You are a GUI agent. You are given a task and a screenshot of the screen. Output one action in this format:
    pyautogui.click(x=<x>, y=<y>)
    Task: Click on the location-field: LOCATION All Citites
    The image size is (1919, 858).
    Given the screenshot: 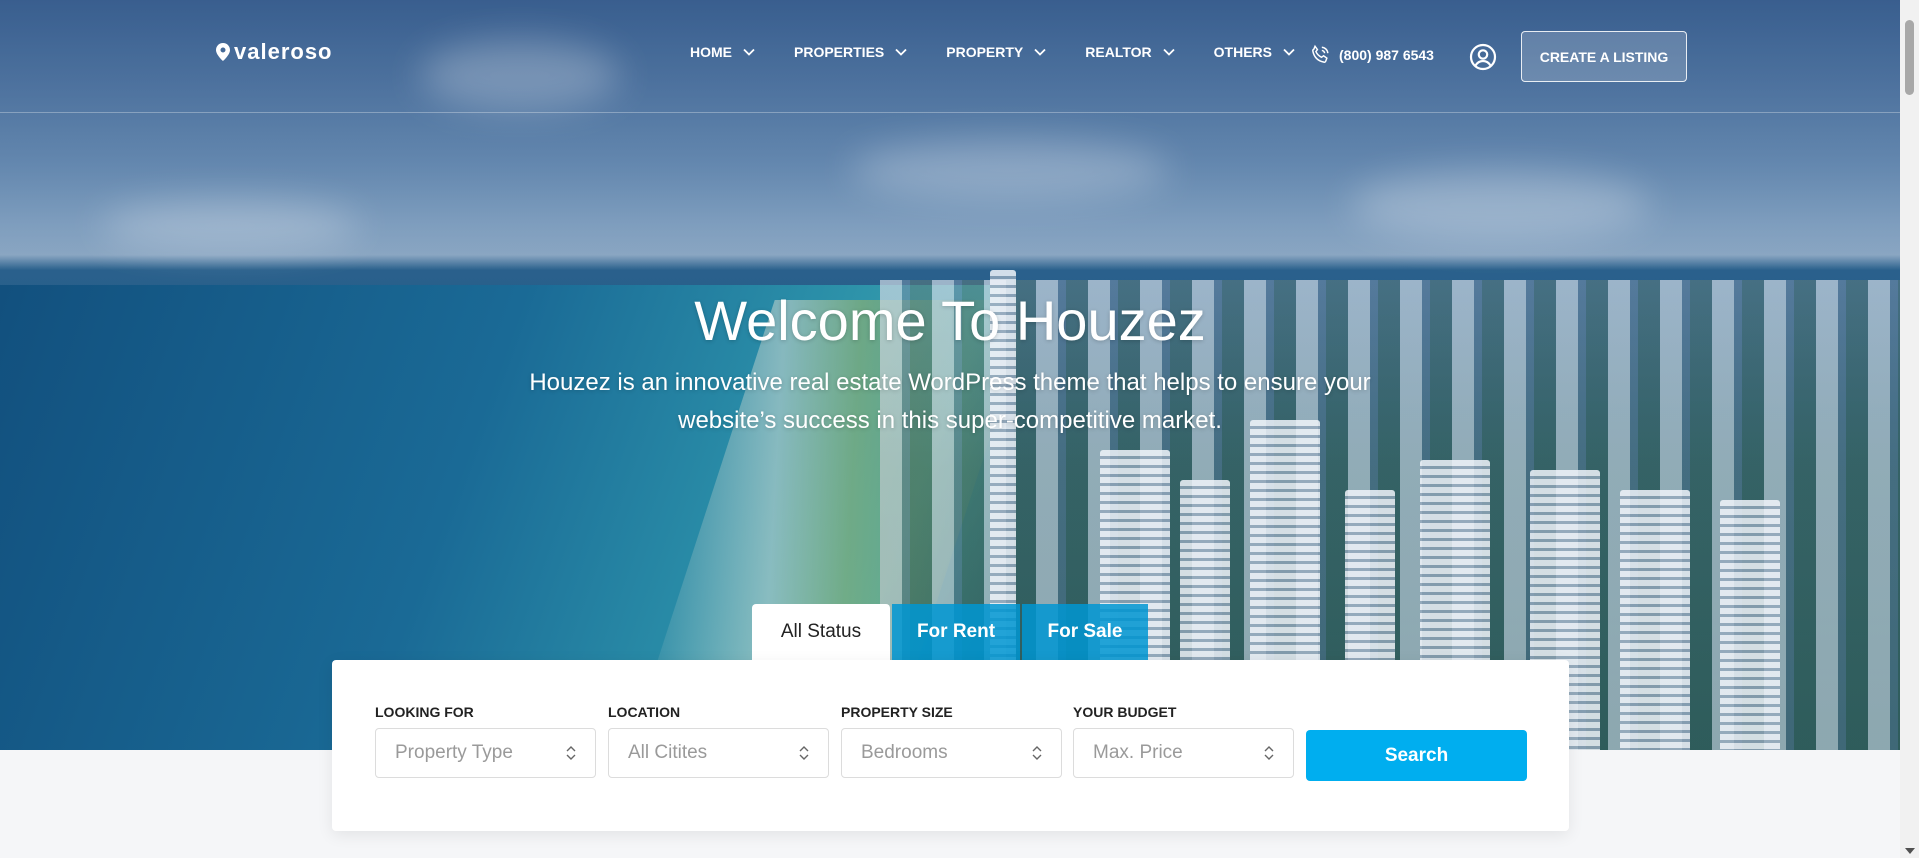 What is the action you would take?
    pyautogui.click(x=718, y=741)
    